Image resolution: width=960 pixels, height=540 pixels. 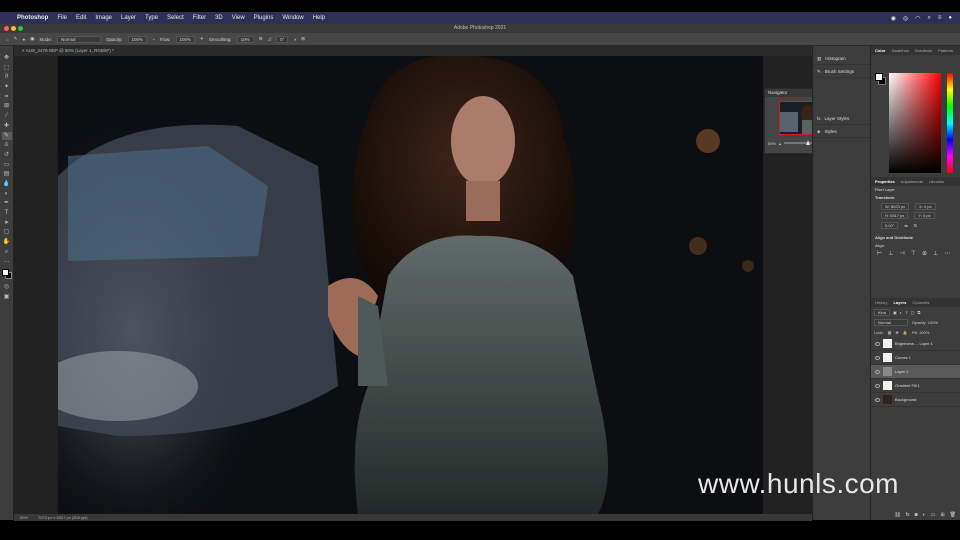 I want to click on tab-patterns: Patterns, so click(x=945, y=50).